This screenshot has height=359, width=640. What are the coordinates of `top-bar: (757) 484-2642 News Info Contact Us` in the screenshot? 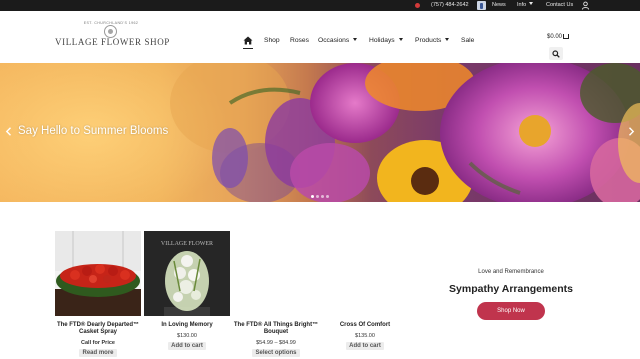 It's located at (320, 5).